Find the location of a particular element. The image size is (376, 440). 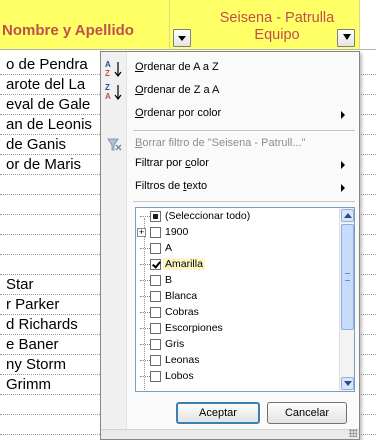

cell-name: or de Maris is located at coordinates (53, 164).